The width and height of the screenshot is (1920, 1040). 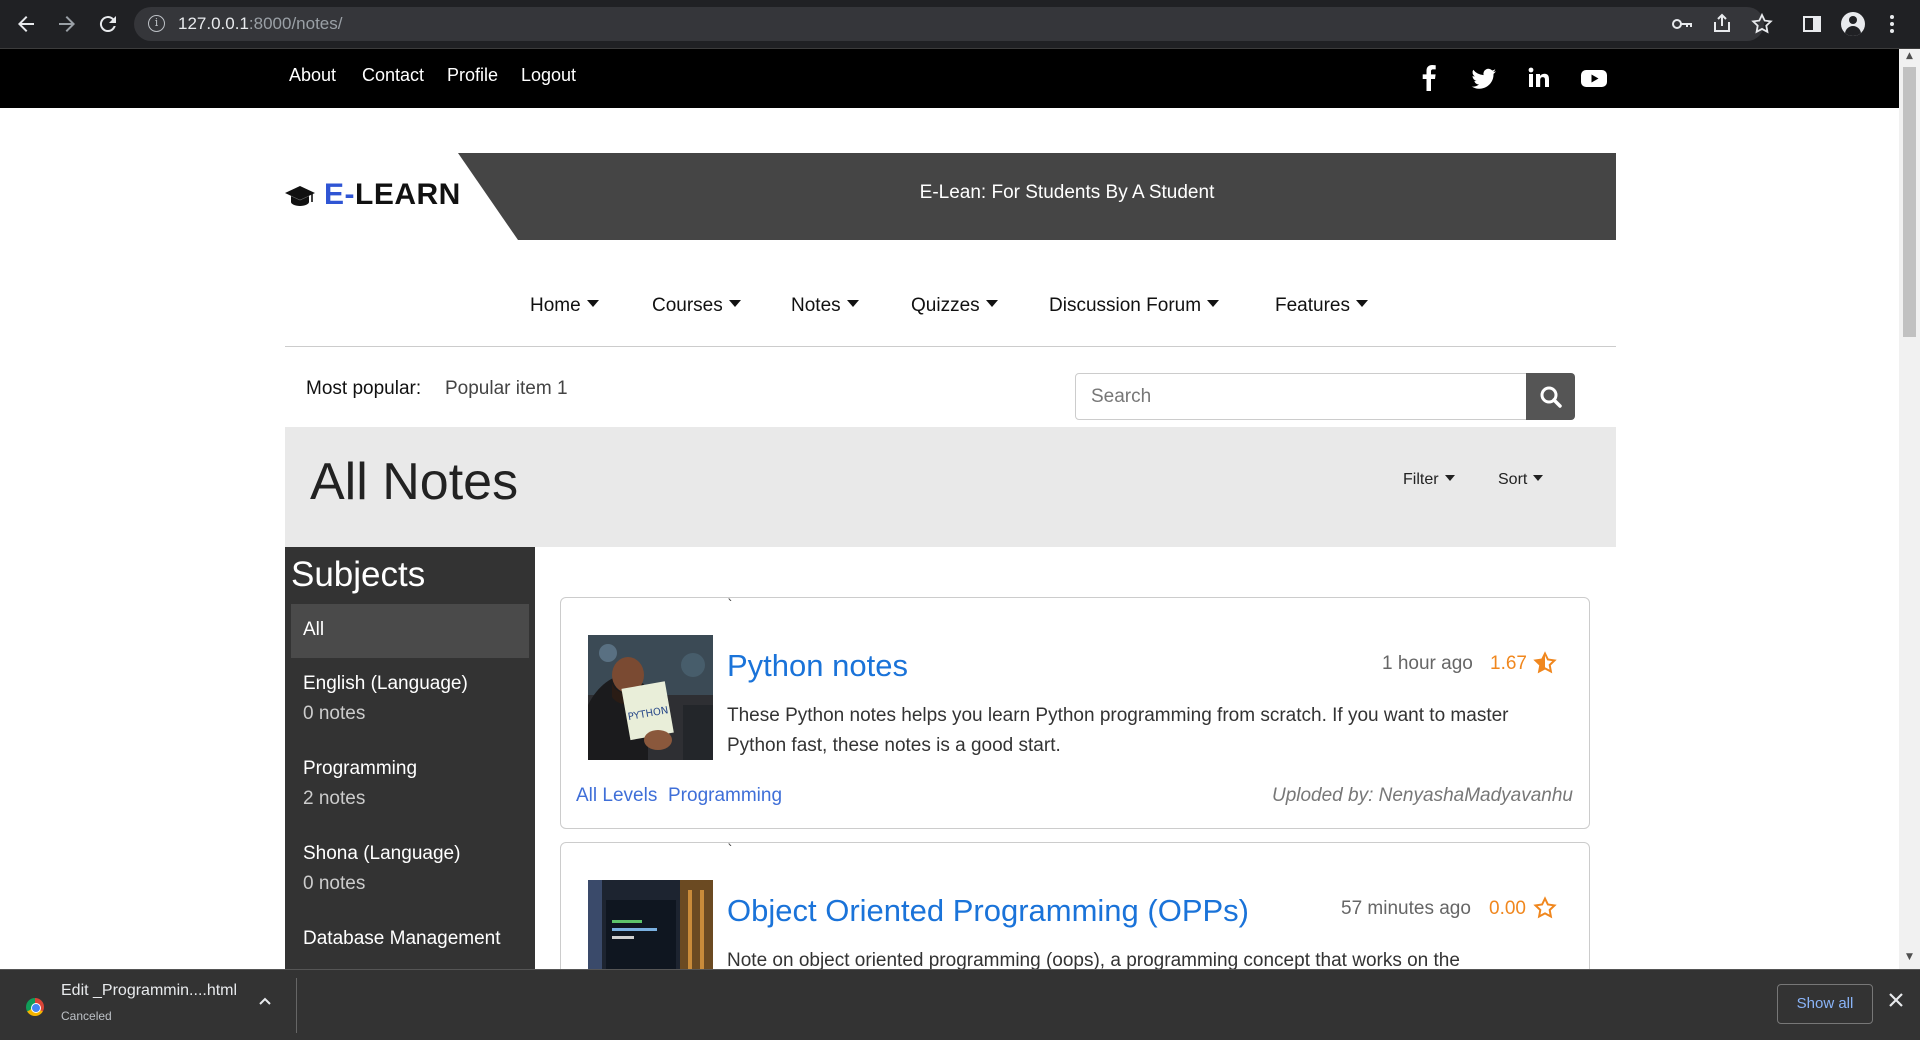 What do you see at coordinates (548, 75) in the screenshot?
I see `logout-link: Logout` at bounding box center [548, 75].